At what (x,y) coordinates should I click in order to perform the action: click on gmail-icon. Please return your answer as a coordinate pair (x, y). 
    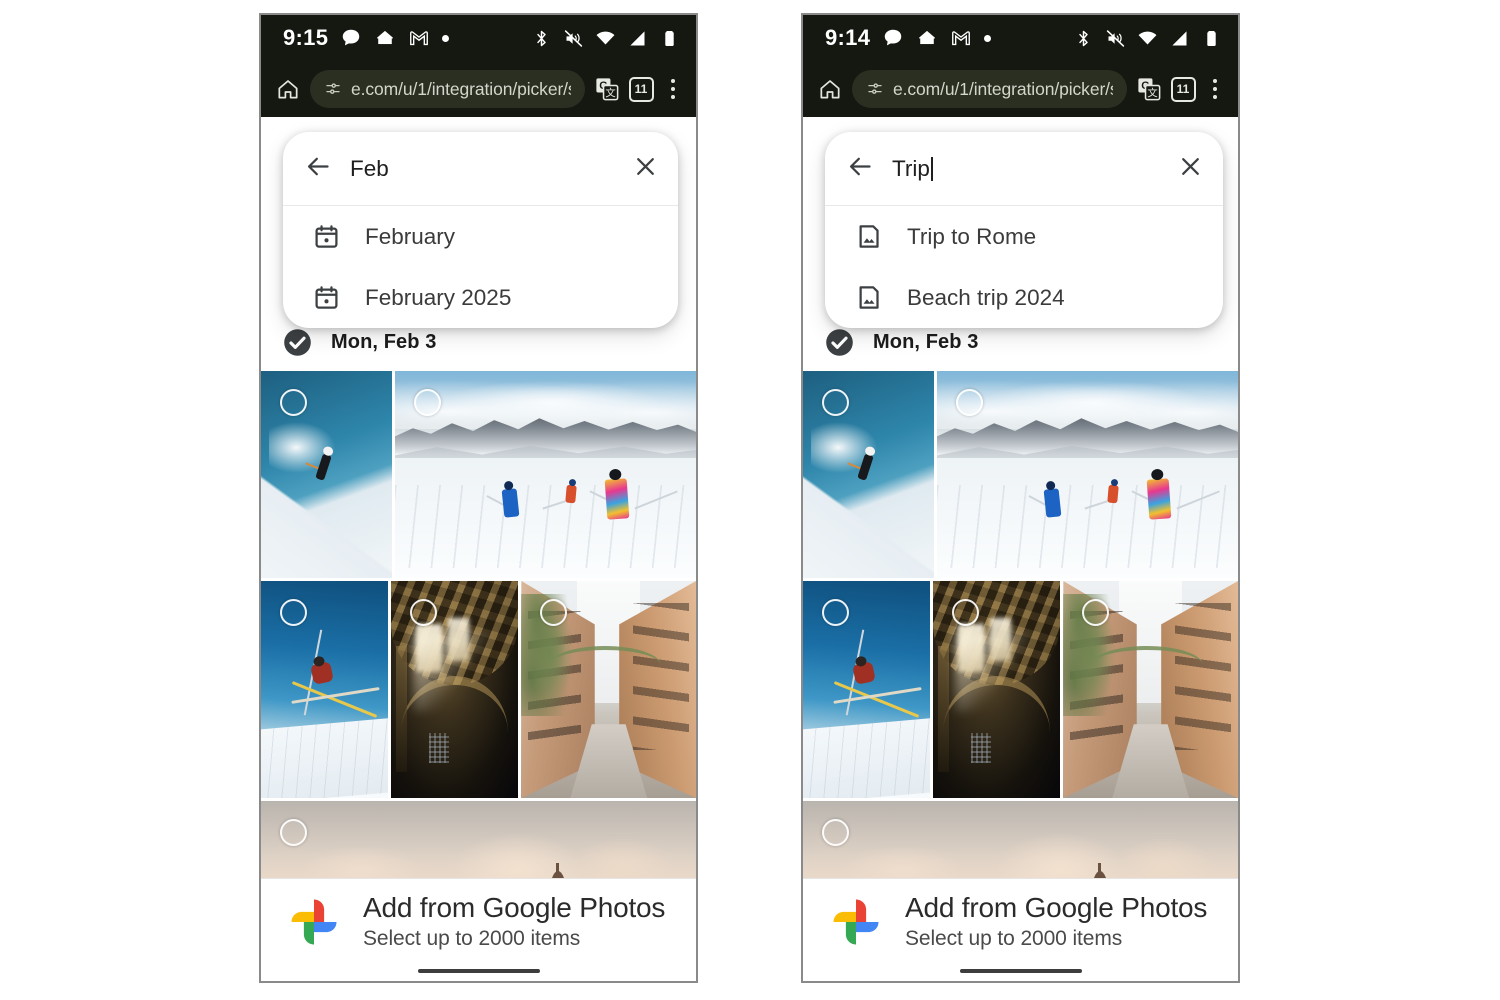
    Looking at the image, I should click on (419, 38).